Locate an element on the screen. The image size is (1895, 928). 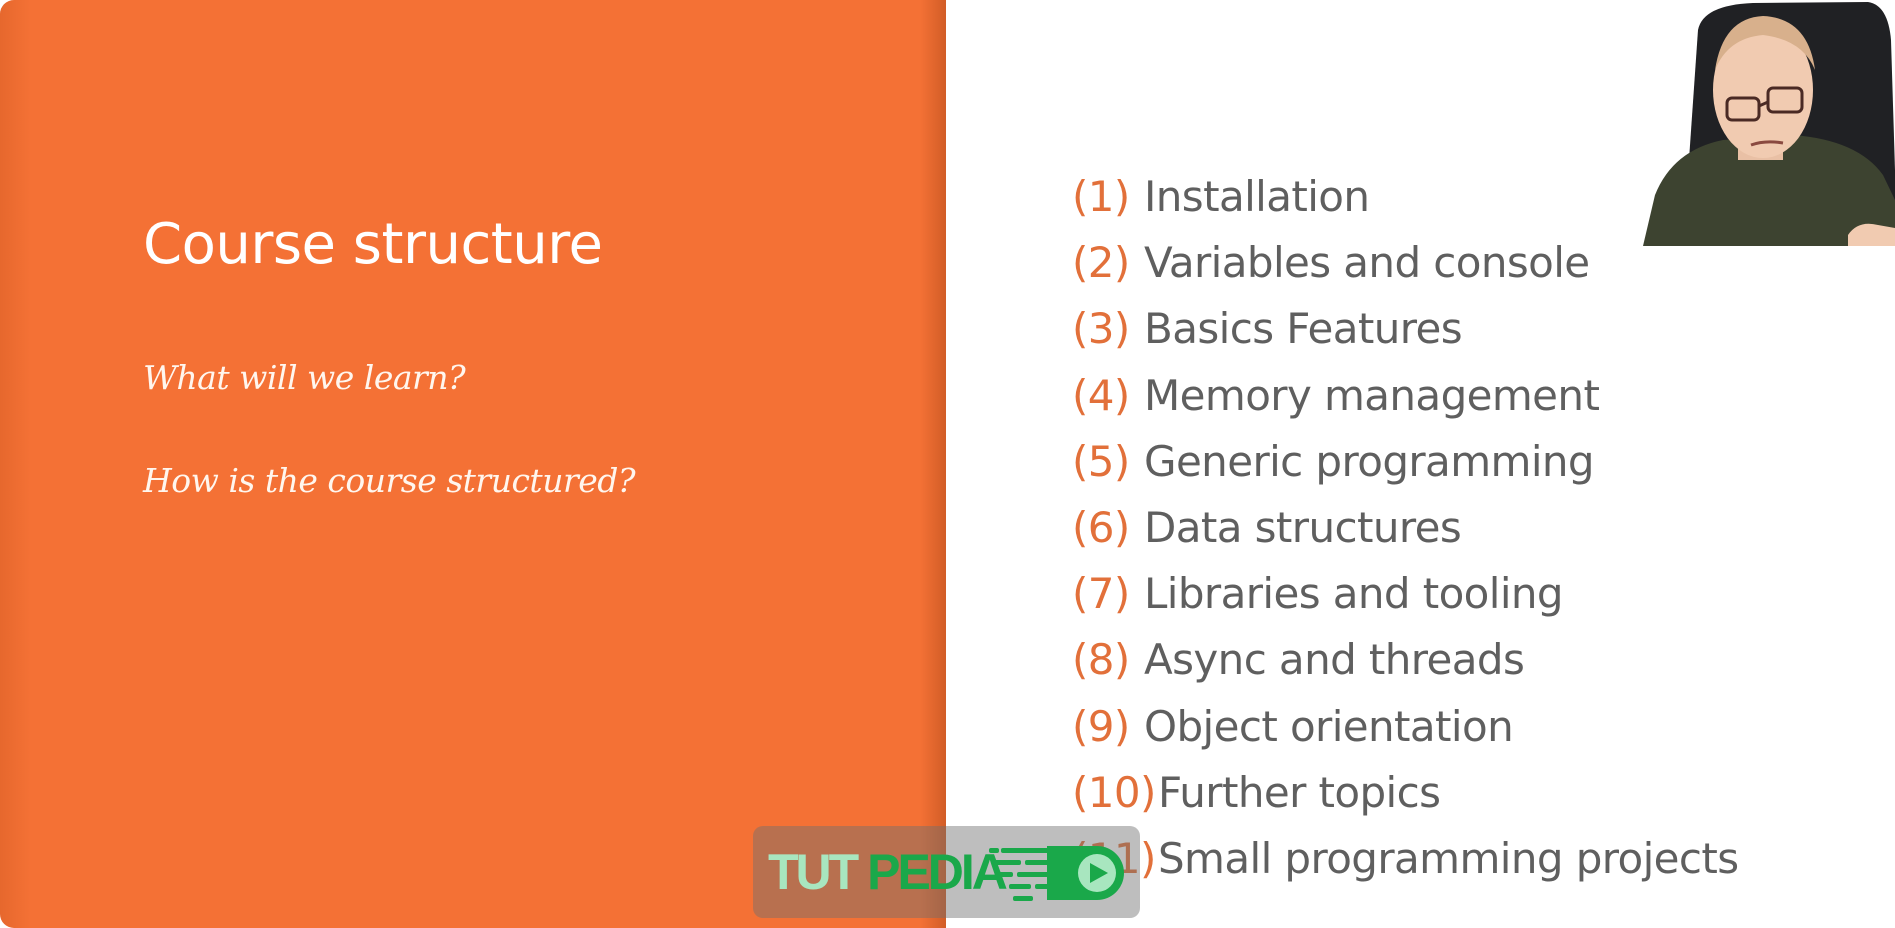
slide-question: What will we learn? is located at coordinates (304, 377).